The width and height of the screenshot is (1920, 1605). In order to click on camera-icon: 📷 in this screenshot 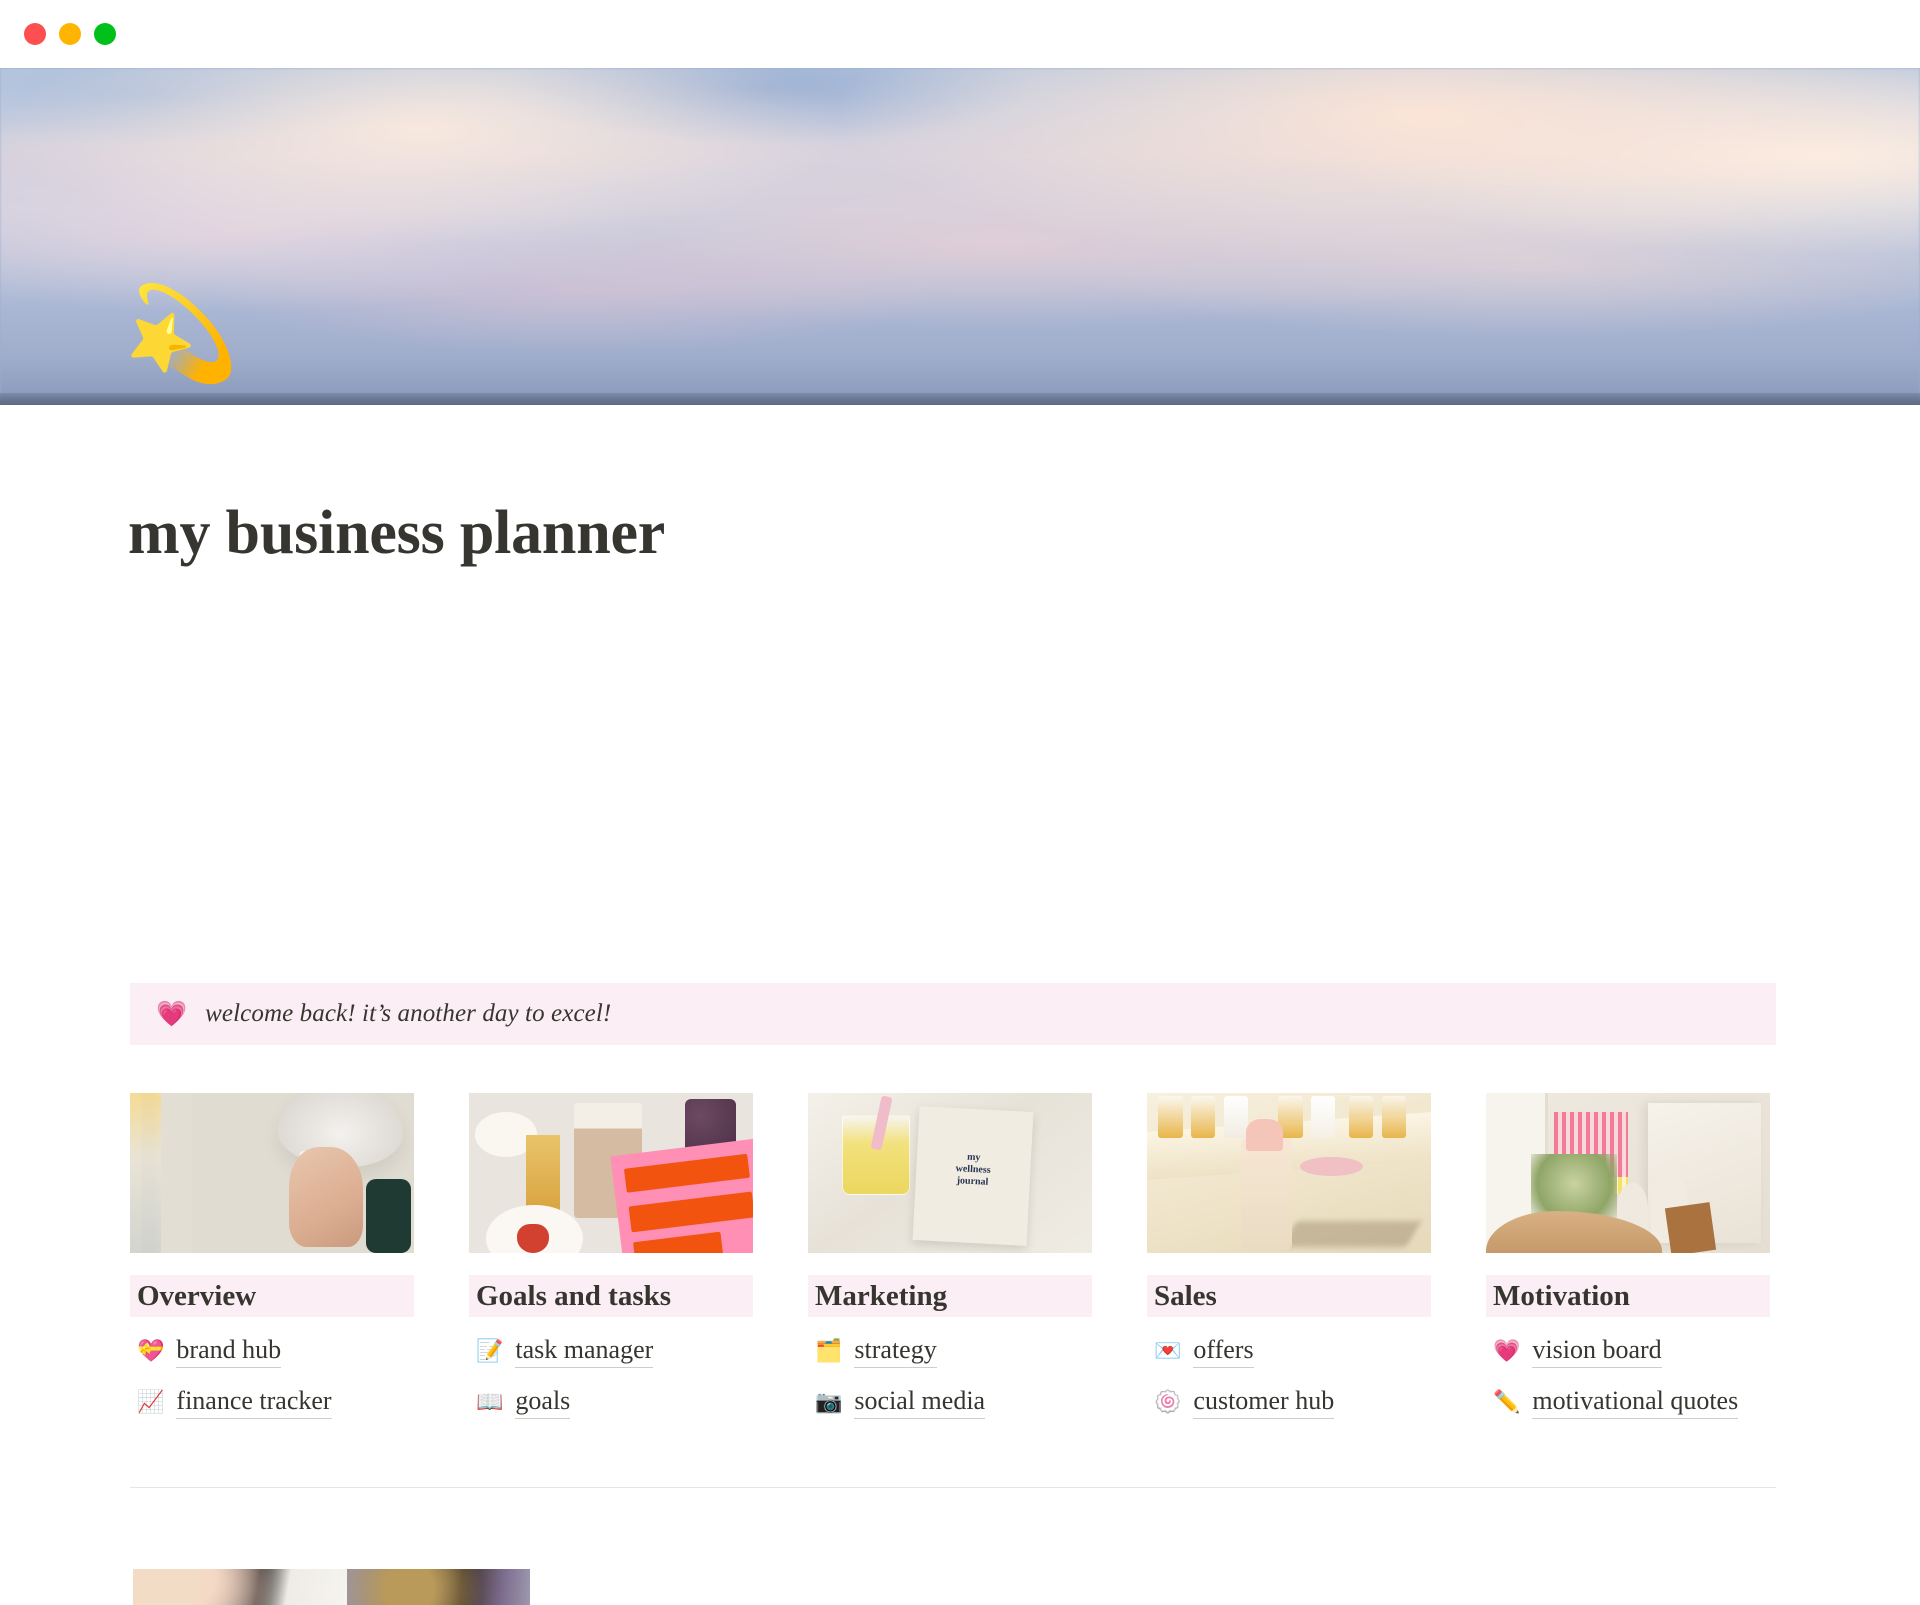, I will do `click(829, 1401)`.